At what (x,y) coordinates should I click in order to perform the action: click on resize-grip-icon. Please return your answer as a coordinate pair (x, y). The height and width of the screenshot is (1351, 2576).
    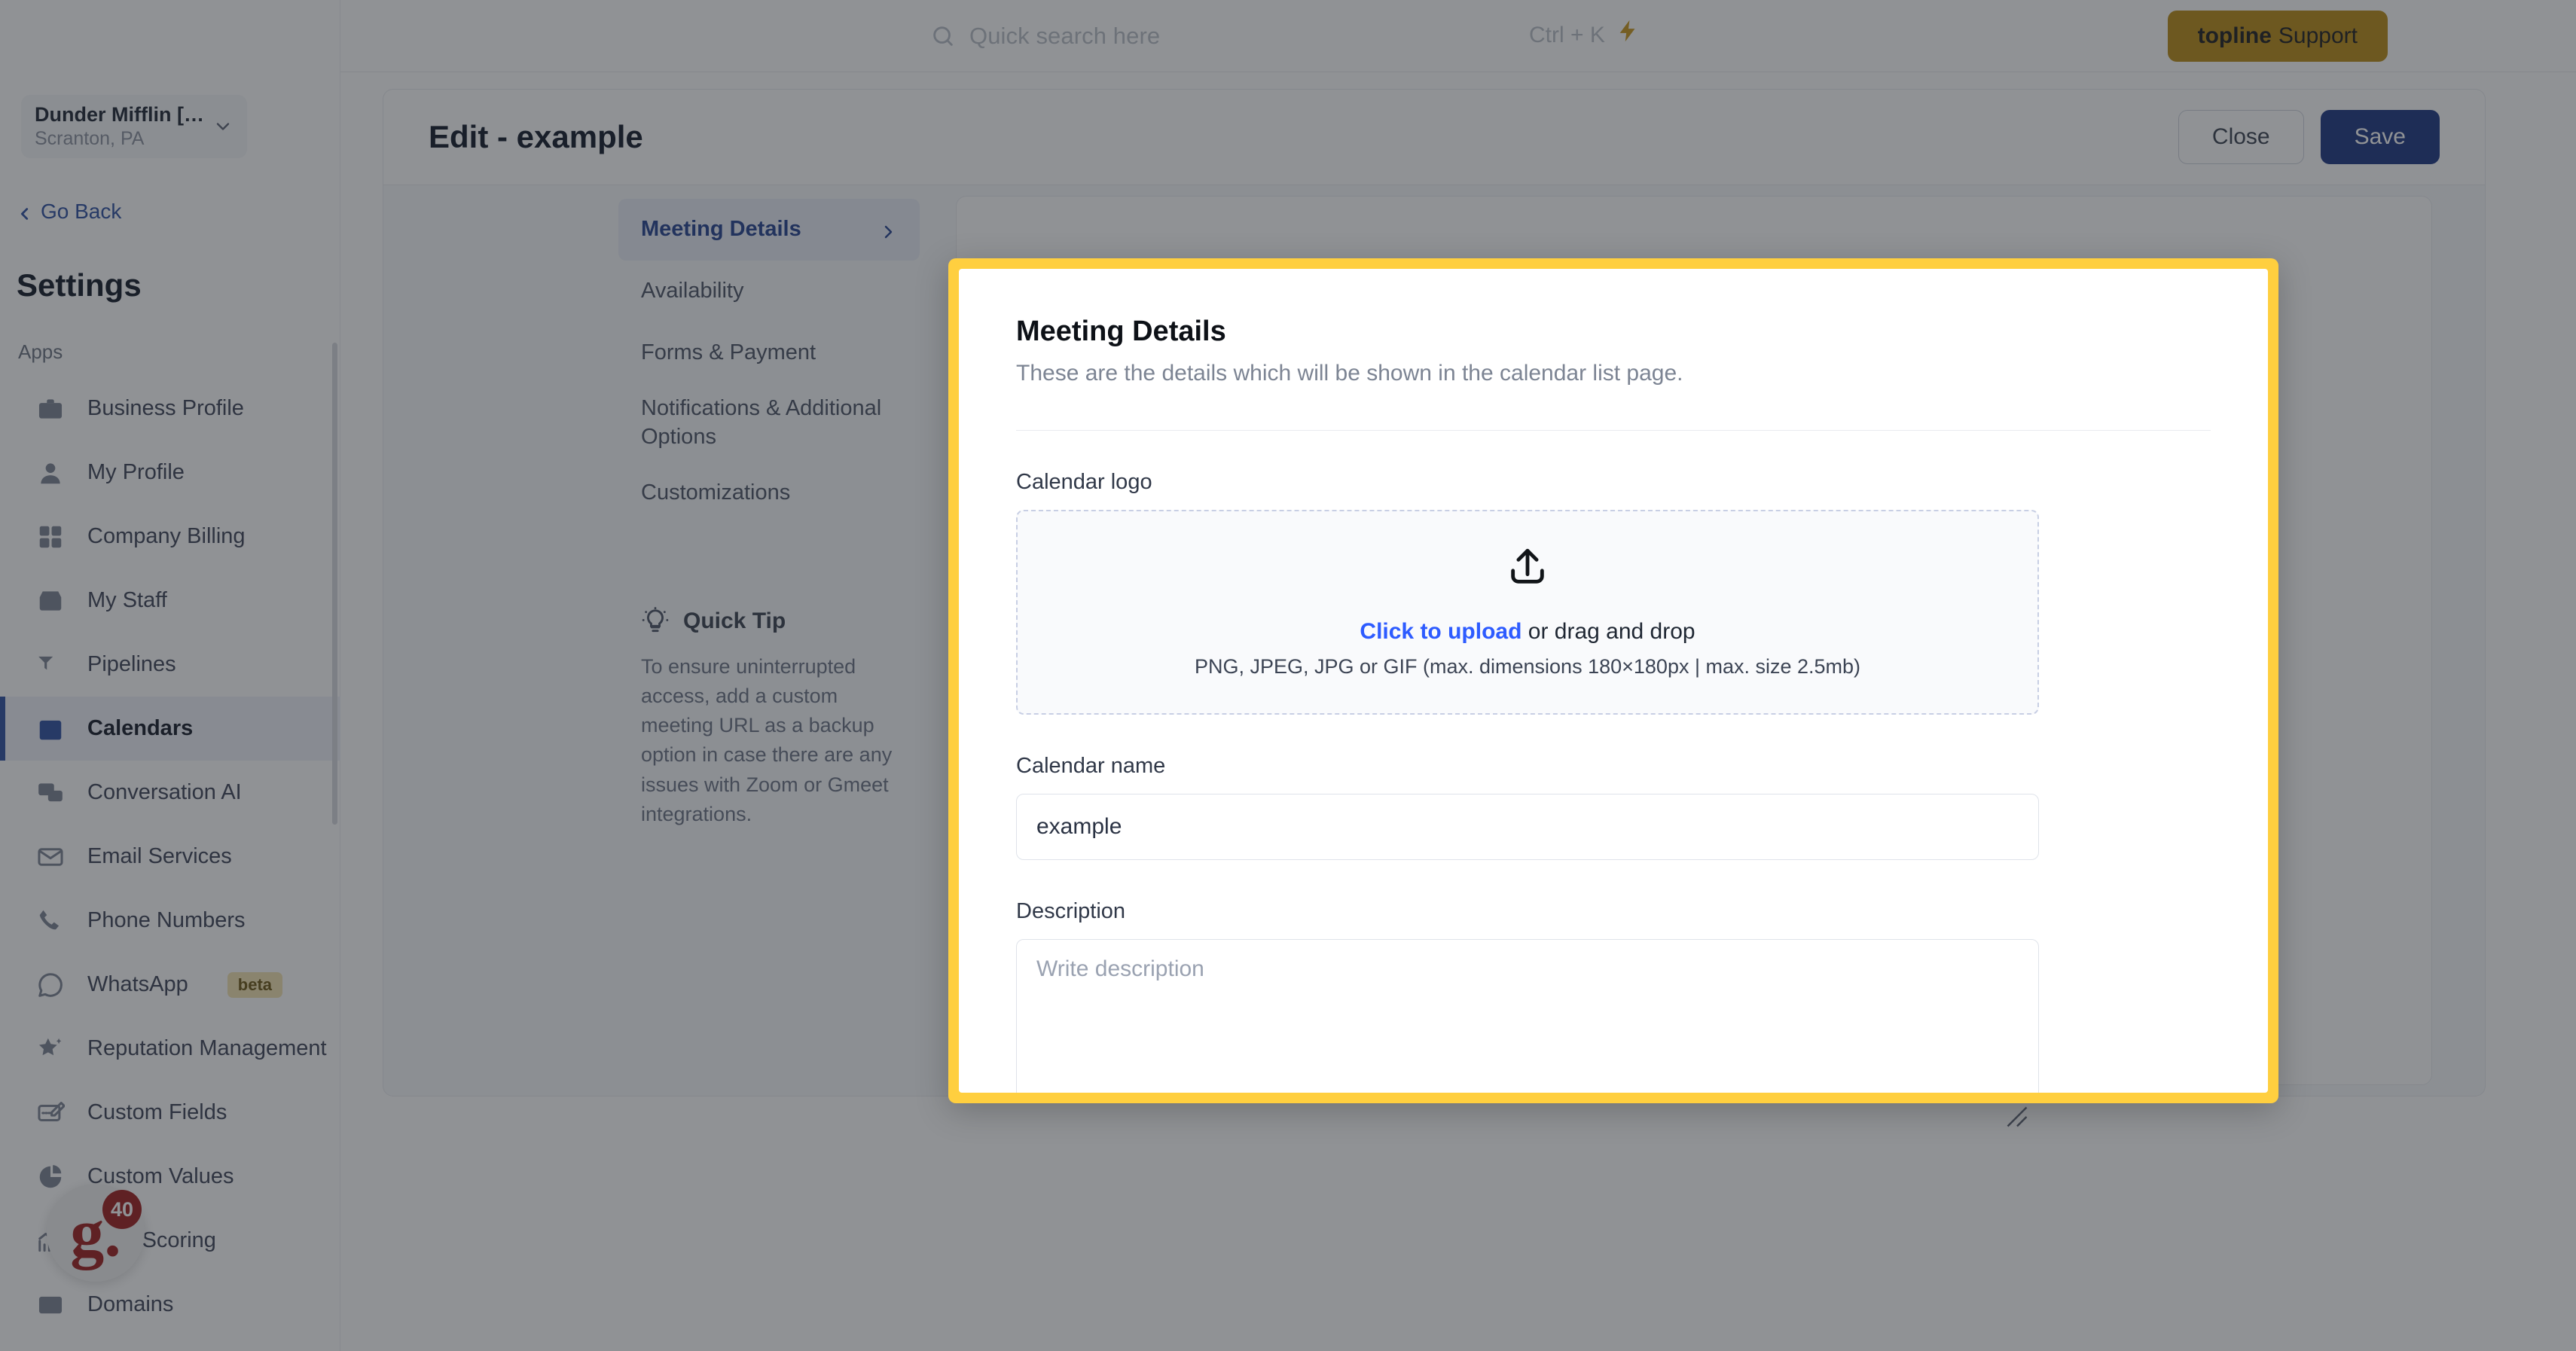
    Looking at the image, I should click on (2017, 1117).